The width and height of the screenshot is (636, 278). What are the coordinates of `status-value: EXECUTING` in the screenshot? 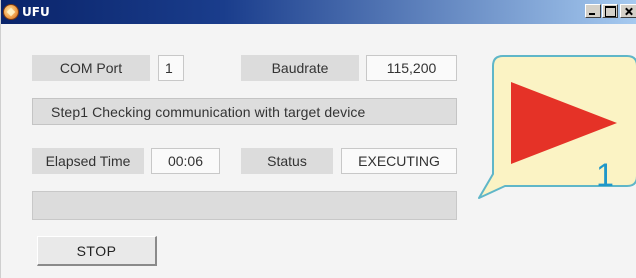 It's located at (399, 161).